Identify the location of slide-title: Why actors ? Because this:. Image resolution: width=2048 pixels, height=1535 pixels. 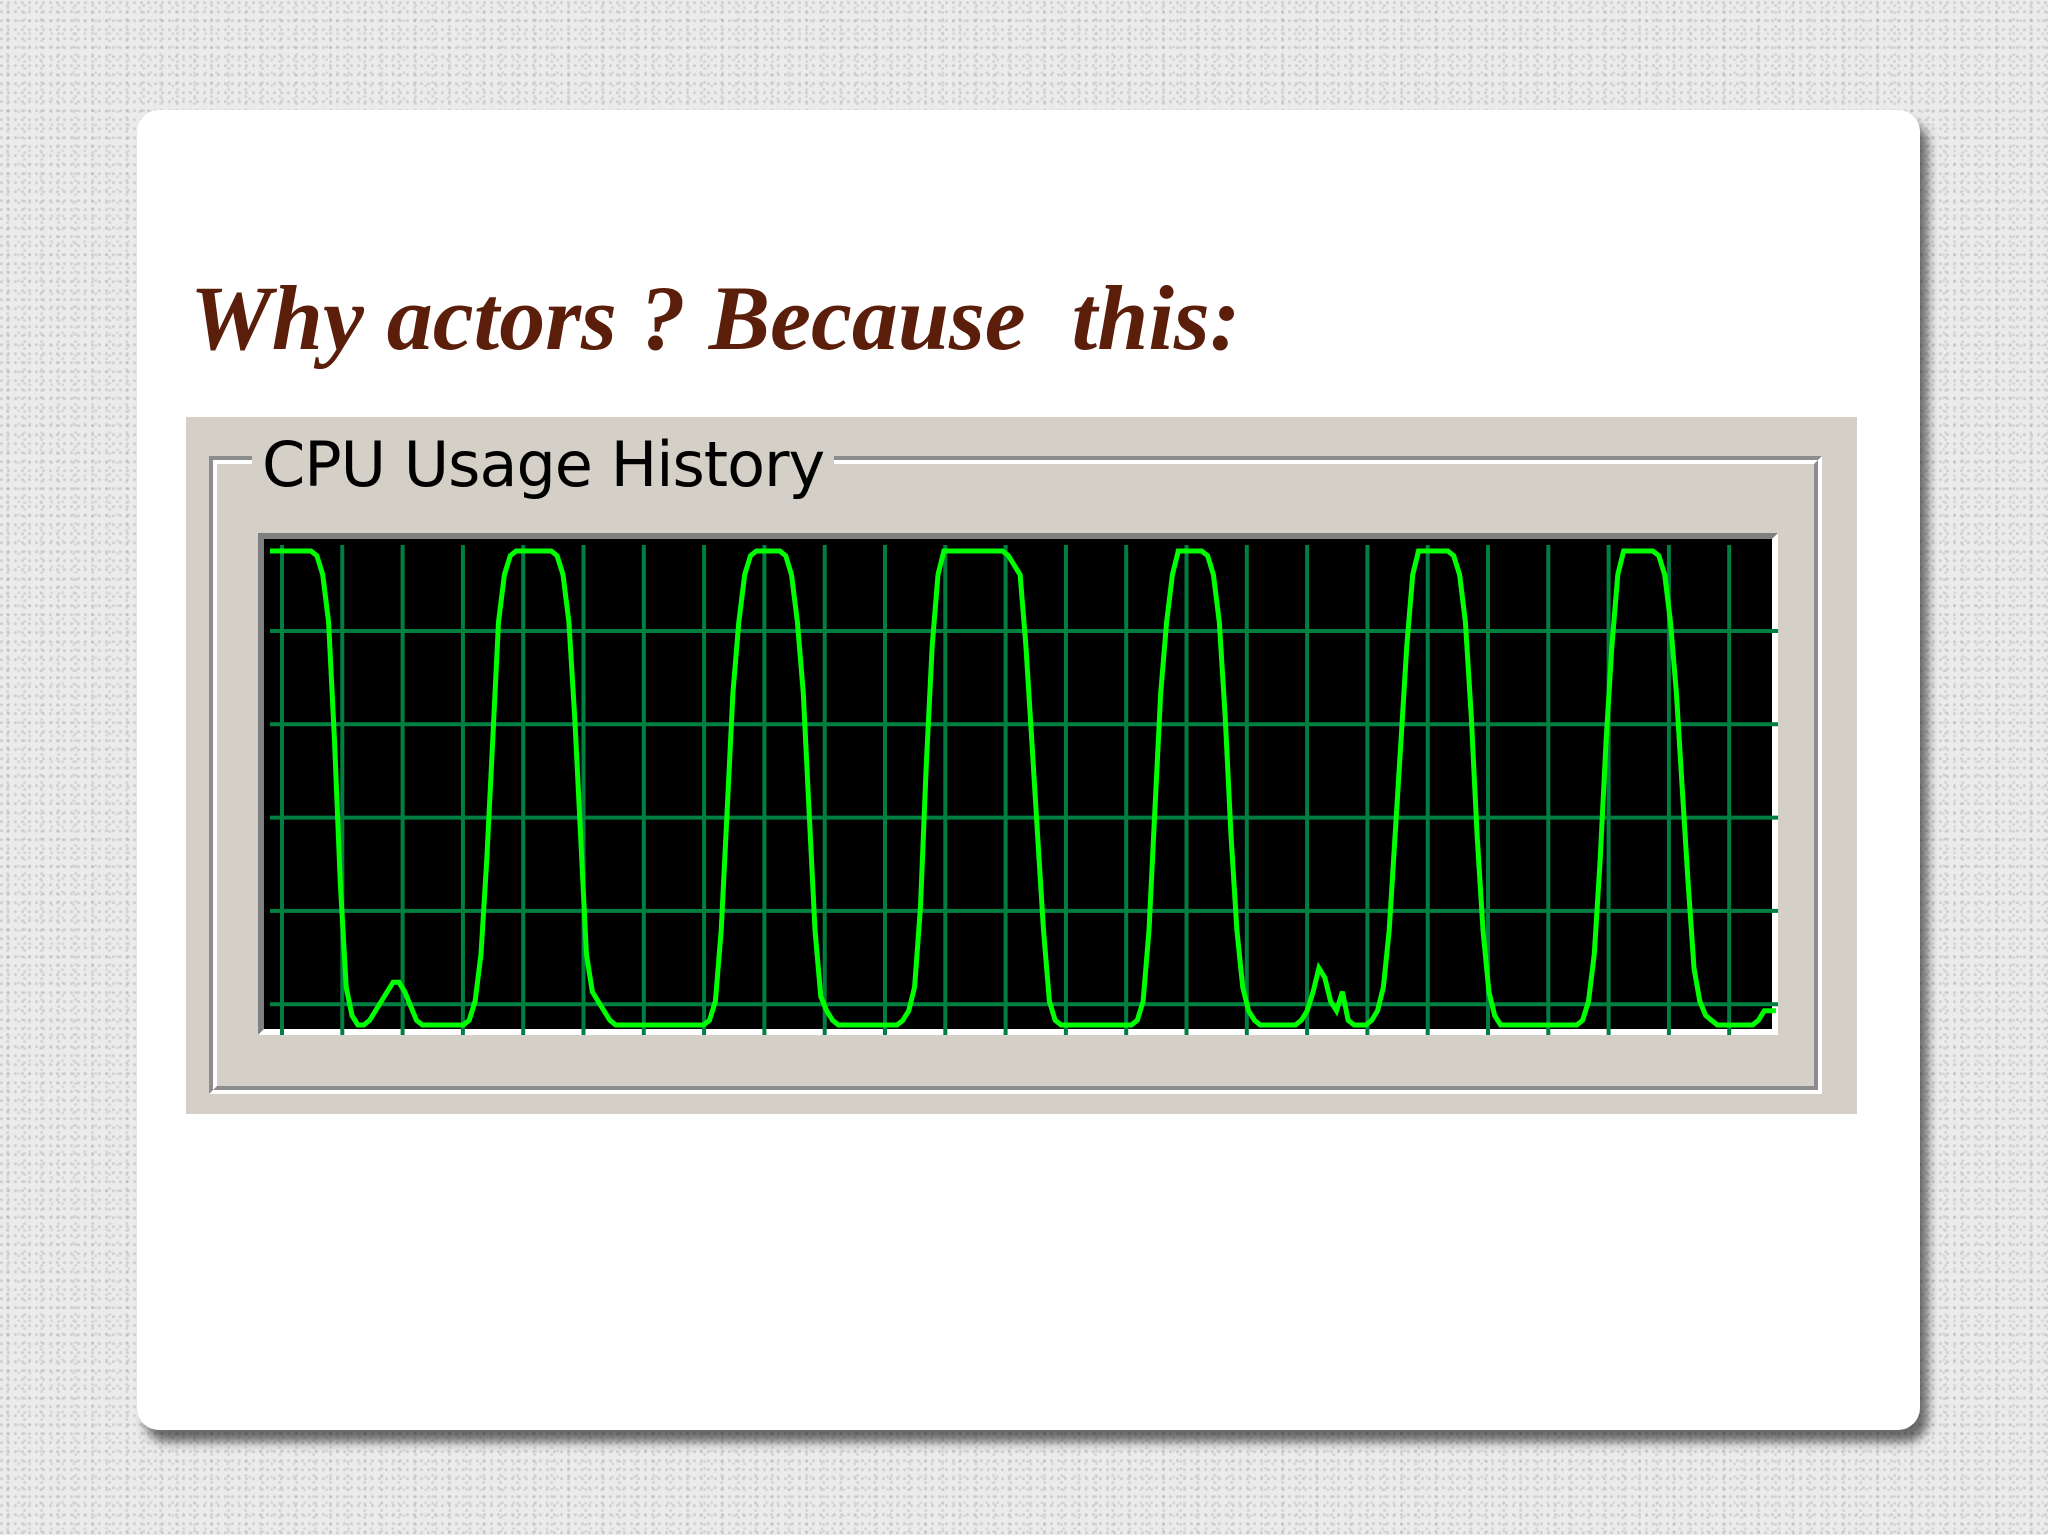
(715, 318).